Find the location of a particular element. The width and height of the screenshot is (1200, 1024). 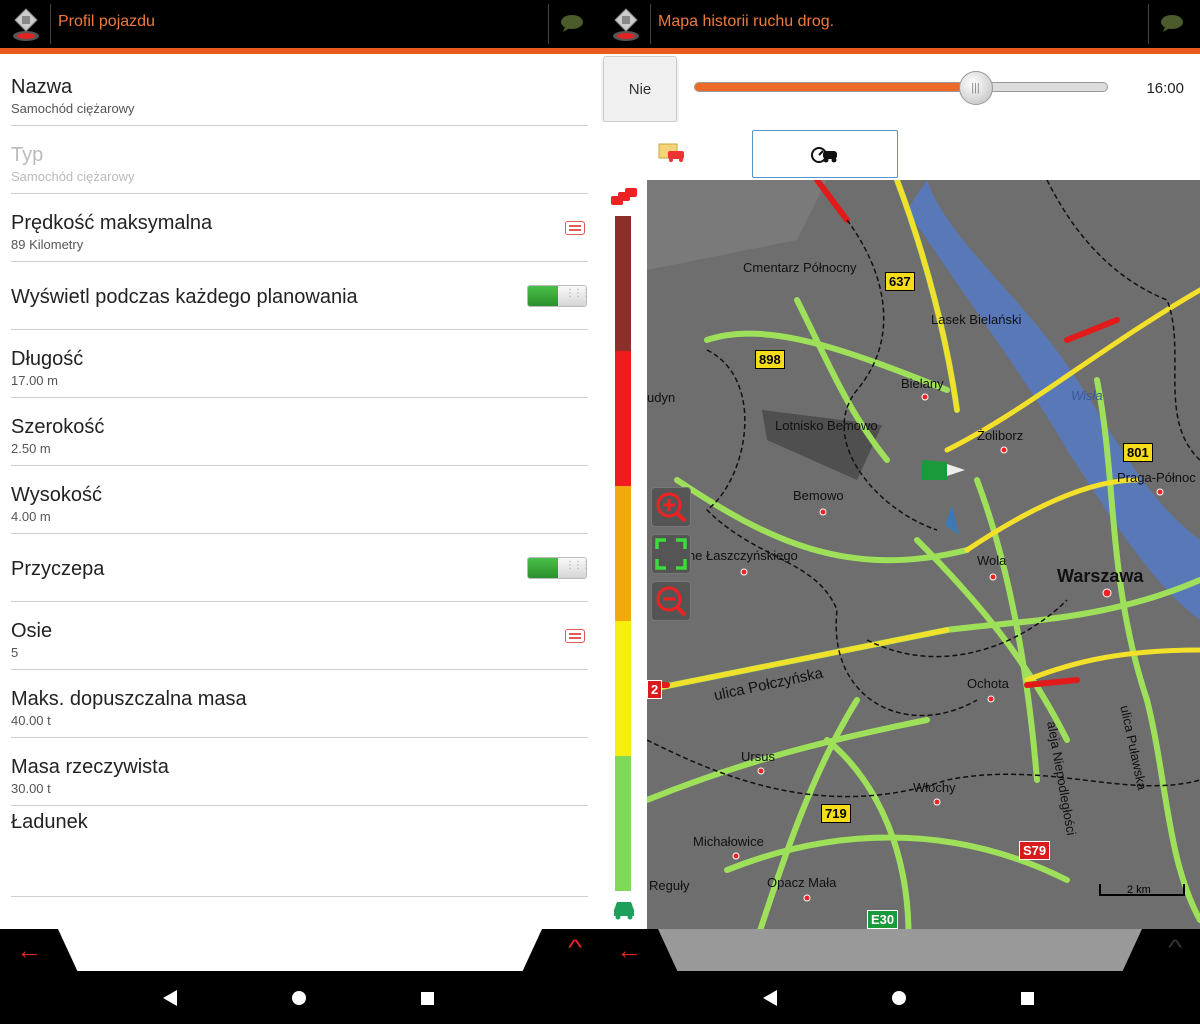

row-name: Nazwa Samochód ciężarowy is located at coordinates (300, 92).